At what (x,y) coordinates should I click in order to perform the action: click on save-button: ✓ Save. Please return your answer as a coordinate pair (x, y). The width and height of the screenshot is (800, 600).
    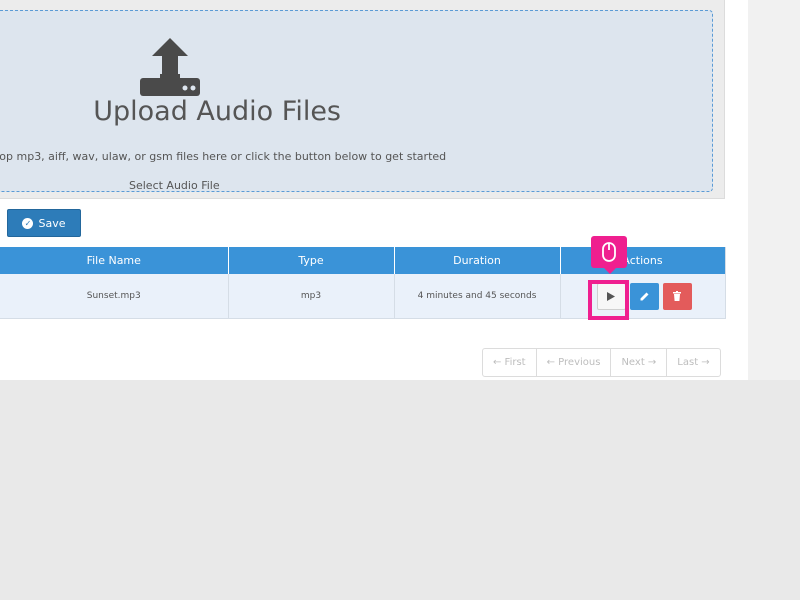
    Looking at the image, I should click on (44, 223).